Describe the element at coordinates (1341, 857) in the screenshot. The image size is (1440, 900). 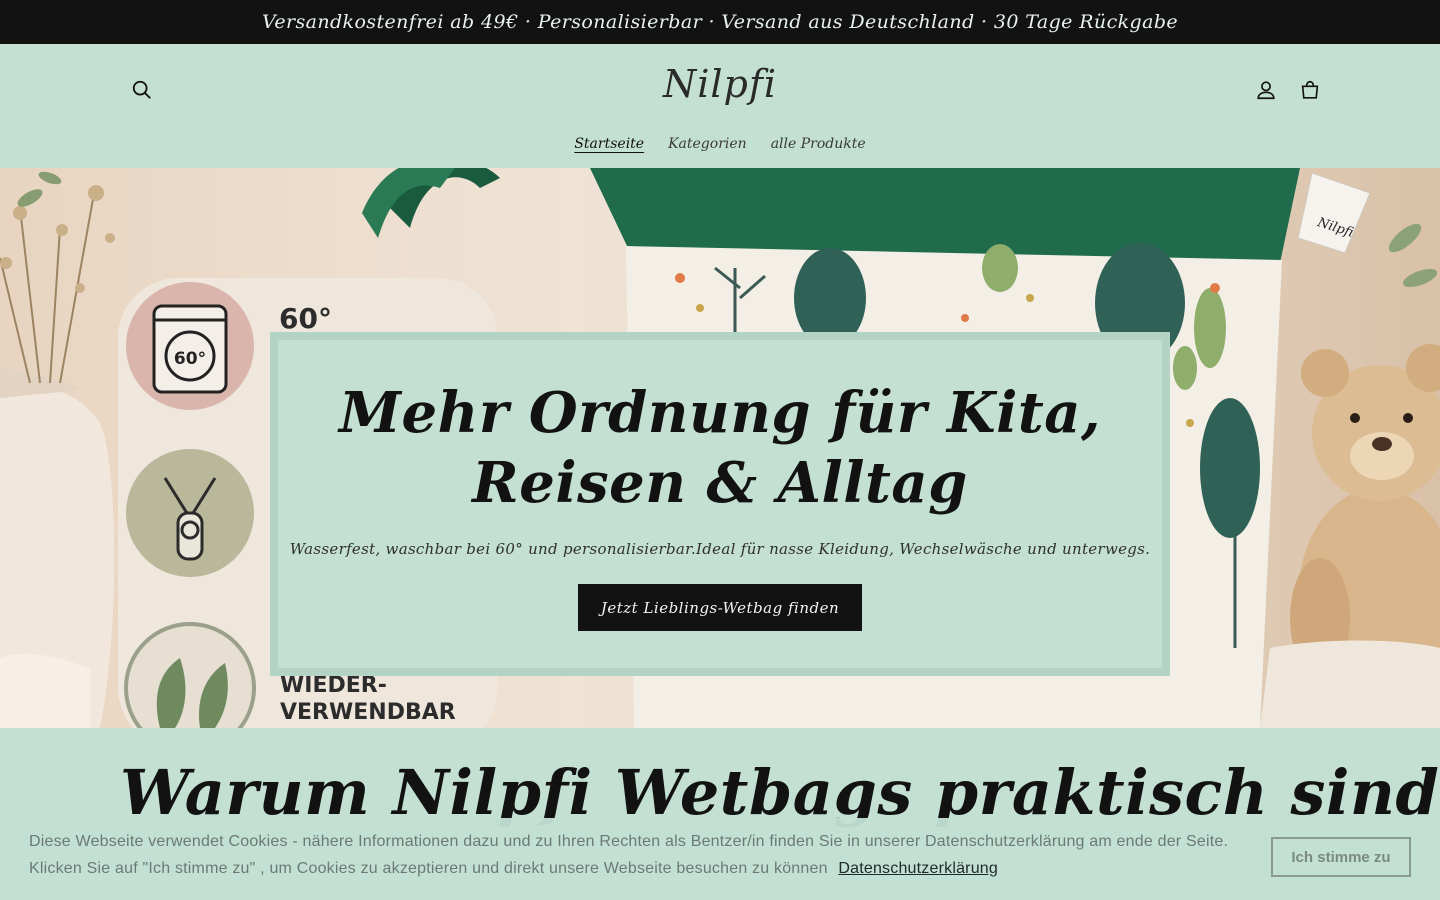
I see `cookie-accept-button: Ich stimme zu` at that location.